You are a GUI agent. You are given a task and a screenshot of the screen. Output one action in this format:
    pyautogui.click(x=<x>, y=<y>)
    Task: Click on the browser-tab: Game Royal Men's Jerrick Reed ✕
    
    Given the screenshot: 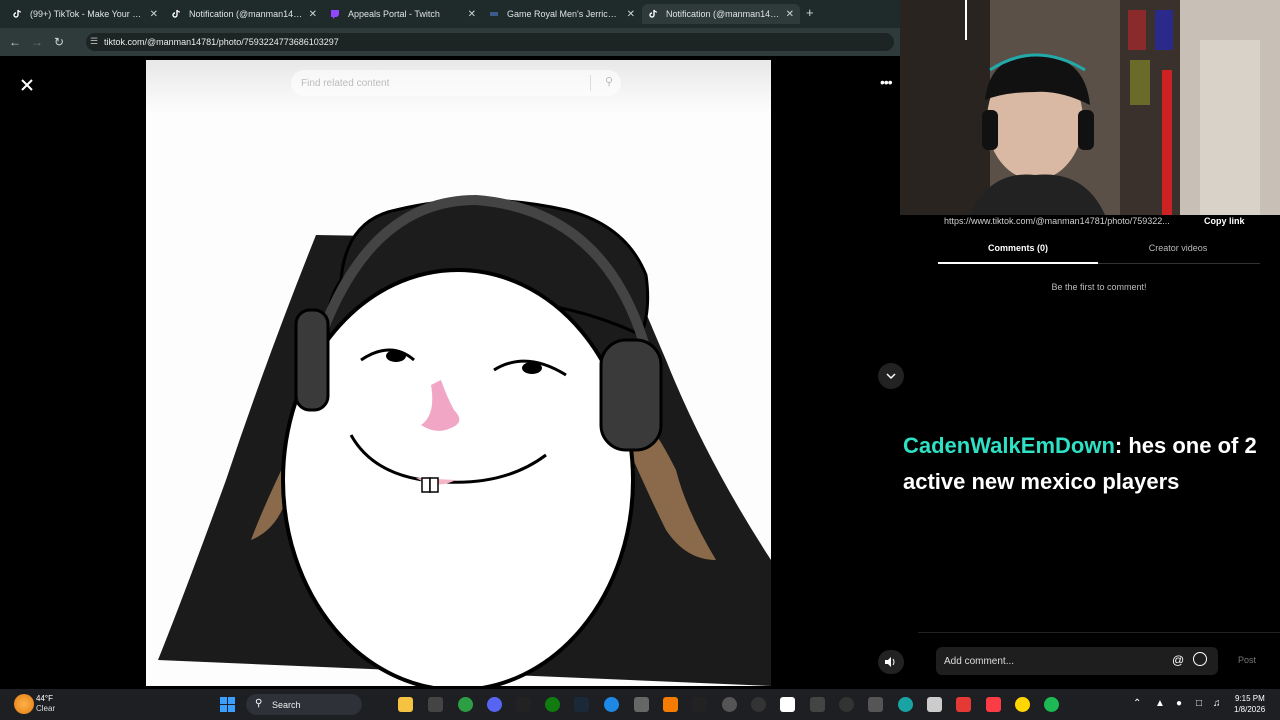 What is the action you would take?
    pyautogui.click(x=562, y=14)
    